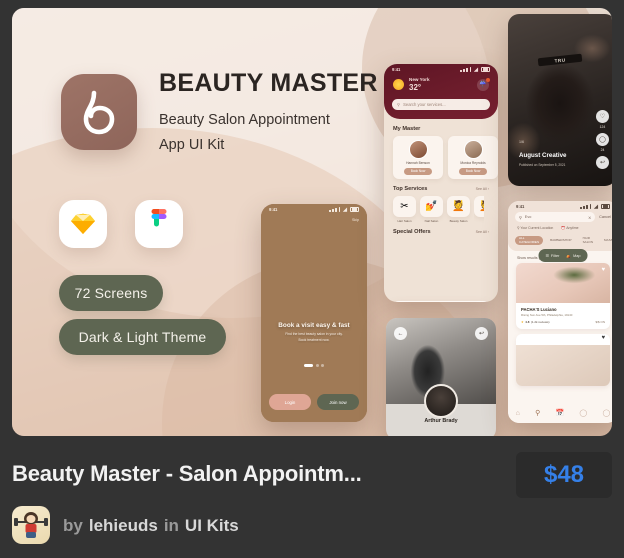  What do you see at coordinates (31, 525) in the screenshot?
I see `author-avatar` at bounding box center [31, 525].